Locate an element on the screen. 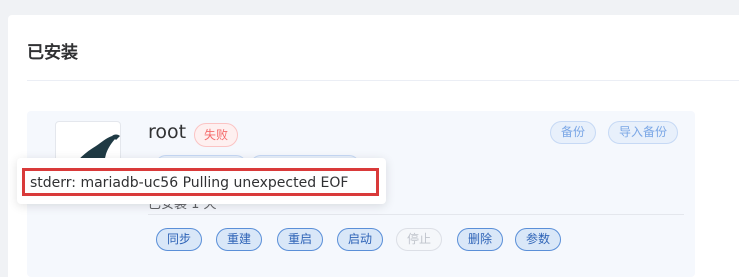  restart-button: 重启 is located at coordinates (300, 239).